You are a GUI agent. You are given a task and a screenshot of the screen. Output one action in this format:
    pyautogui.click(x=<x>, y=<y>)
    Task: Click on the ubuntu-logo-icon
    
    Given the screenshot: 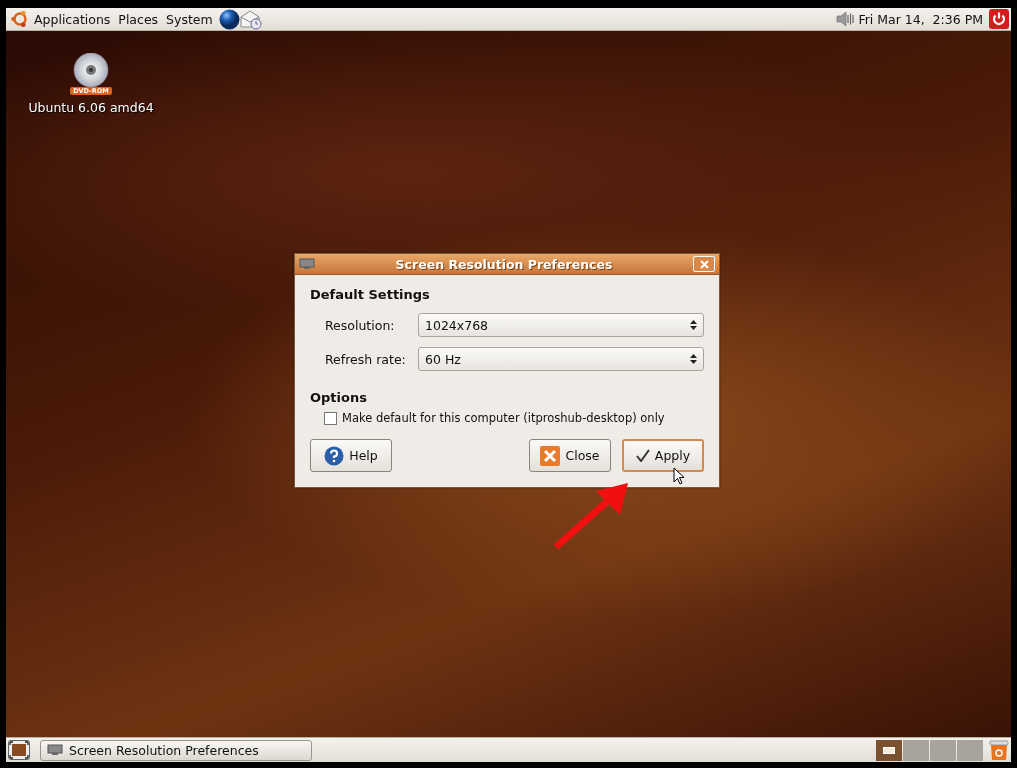 What is the action you would take?
    pyautogui.click(x=20, y=19)
    